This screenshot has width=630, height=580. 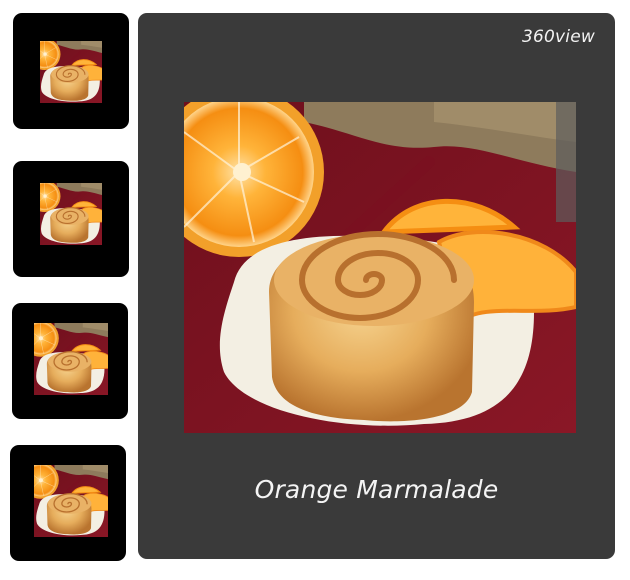 I want to click on product-caption: Orange Marmalade, so click(x=376, y=489).